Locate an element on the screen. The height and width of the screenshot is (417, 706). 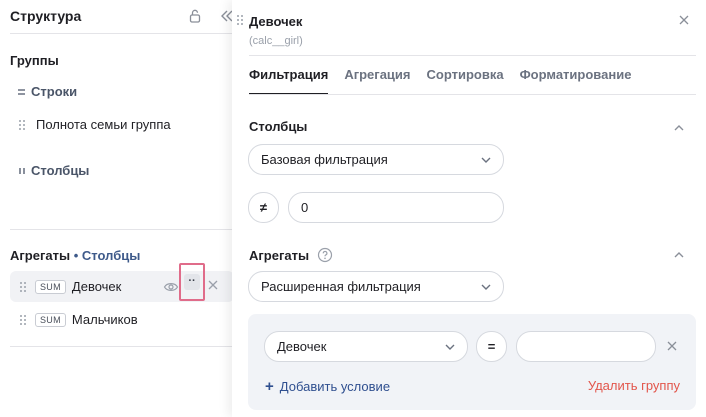
add-condition-link: + Добавить условие is located at coordinates (327, 386).